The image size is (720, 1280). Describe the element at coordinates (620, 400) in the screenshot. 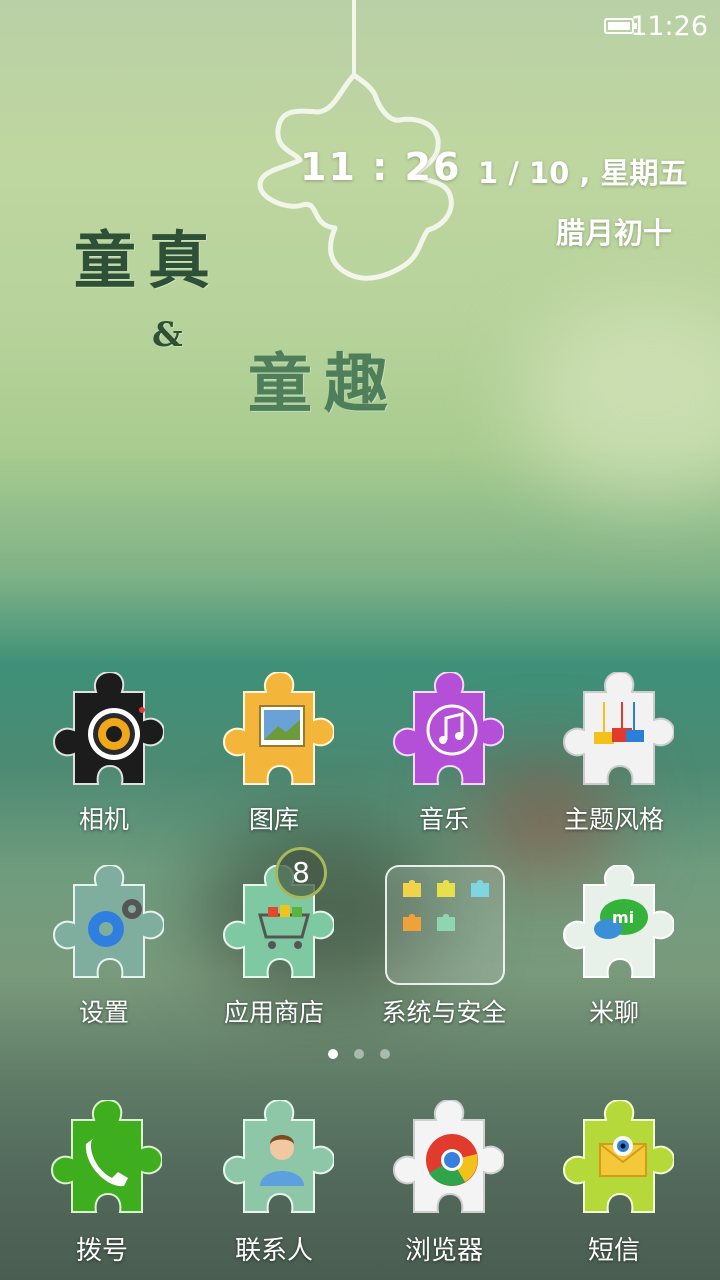

I see `background-blur` at that location.